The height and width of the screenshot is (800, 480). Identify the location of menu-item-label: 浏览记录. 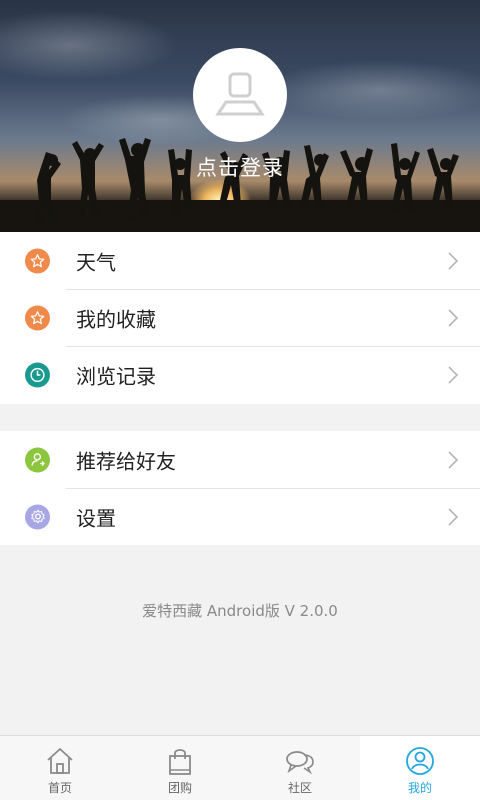
(116, 376).